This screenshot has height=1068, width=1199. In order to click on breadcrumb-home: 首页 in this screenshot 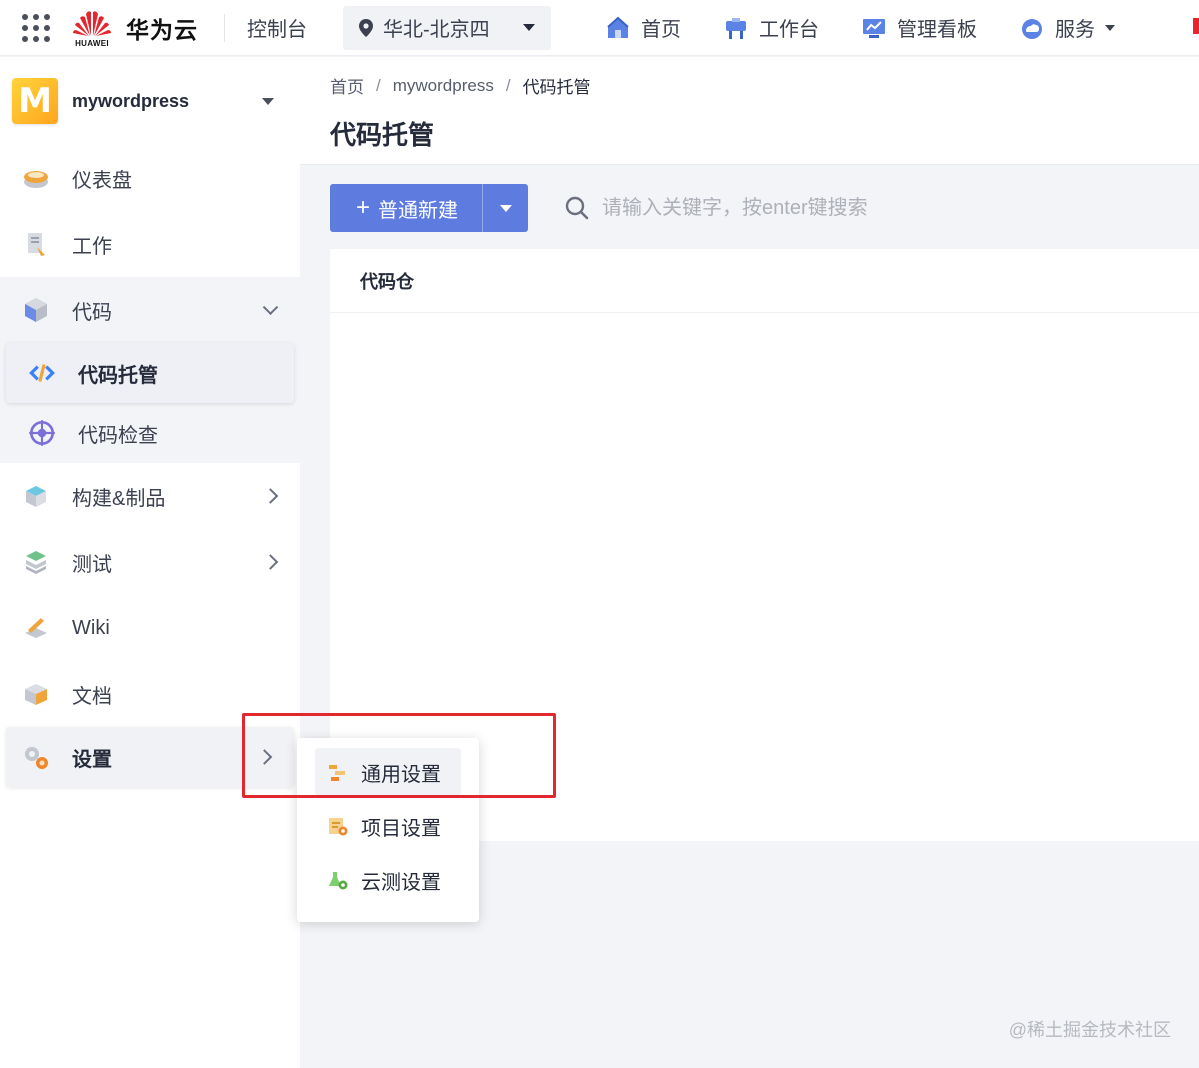, I will do `click(347, 85)`.